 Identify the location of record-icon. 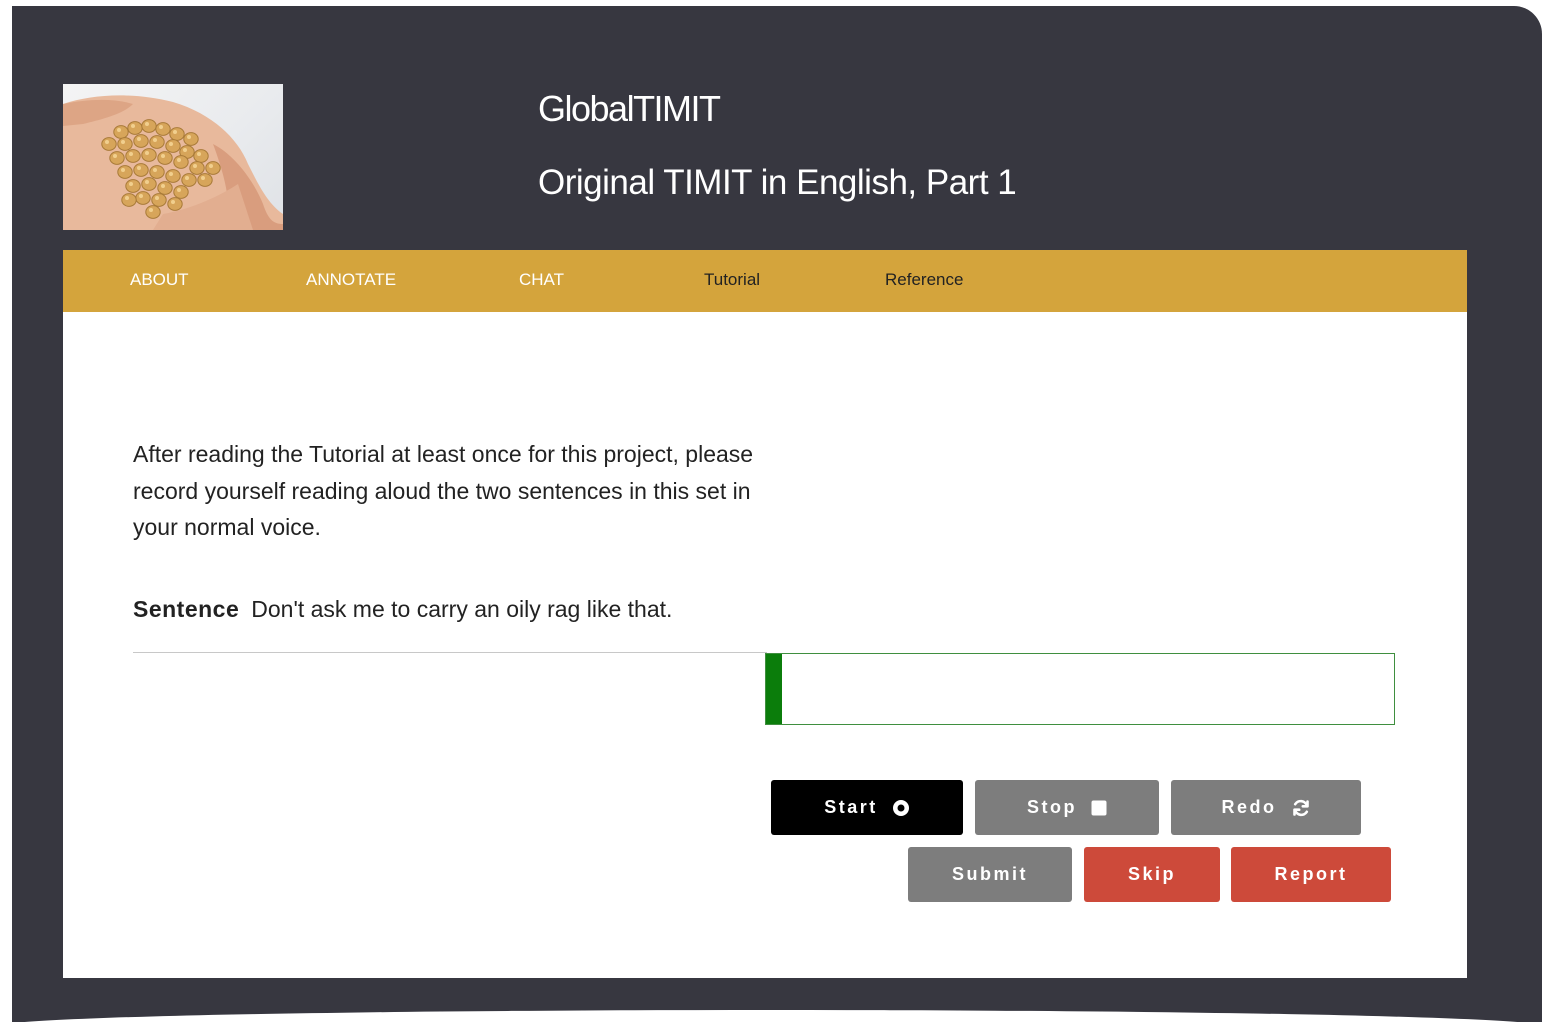
(901, 808).